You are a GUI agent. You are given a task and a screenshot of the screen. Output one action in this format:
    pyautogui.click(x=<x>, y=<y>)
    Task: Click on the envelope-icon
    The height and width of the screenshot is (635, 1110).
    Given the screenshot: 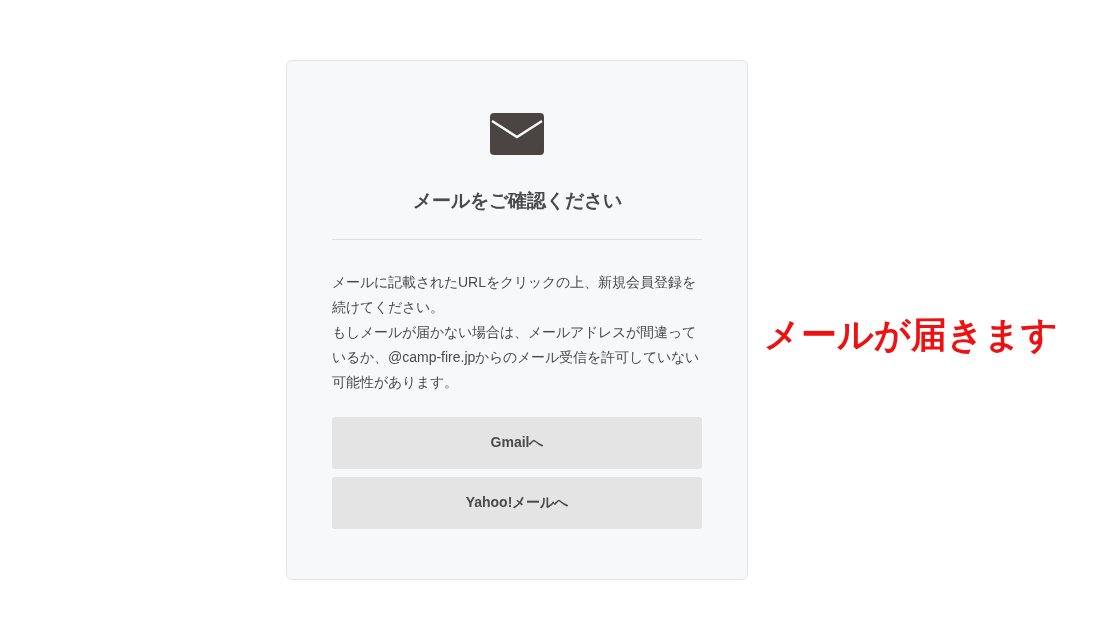 What is the action you would take?
    pyautogui.click(x=517, y=134)
    